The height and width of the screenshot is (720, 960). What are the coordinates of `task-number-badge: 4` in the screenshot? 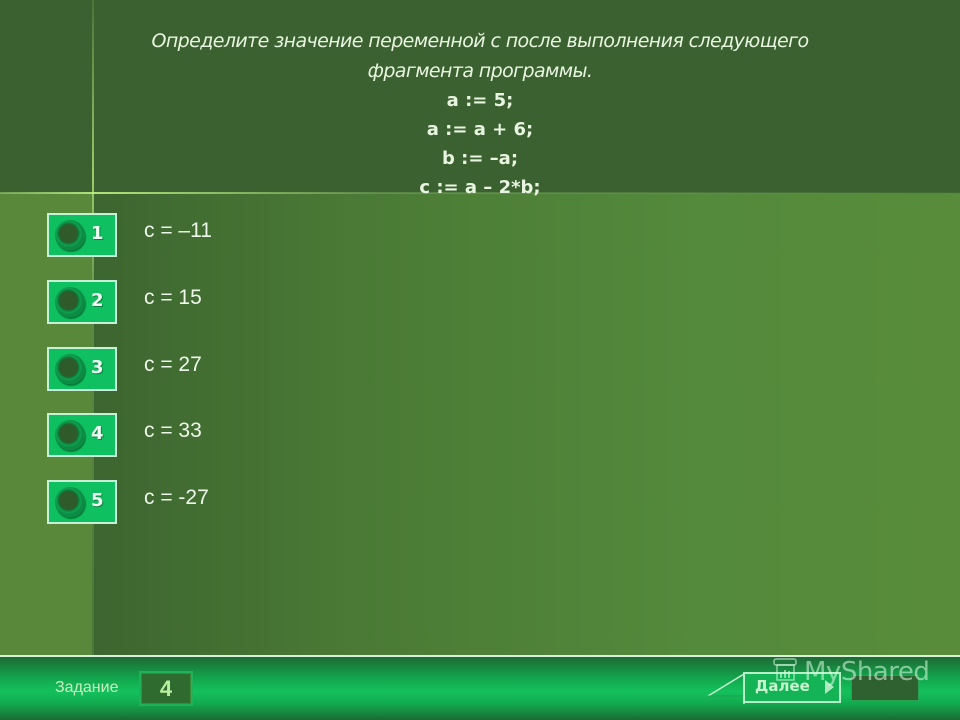 It's located at (166, 688).